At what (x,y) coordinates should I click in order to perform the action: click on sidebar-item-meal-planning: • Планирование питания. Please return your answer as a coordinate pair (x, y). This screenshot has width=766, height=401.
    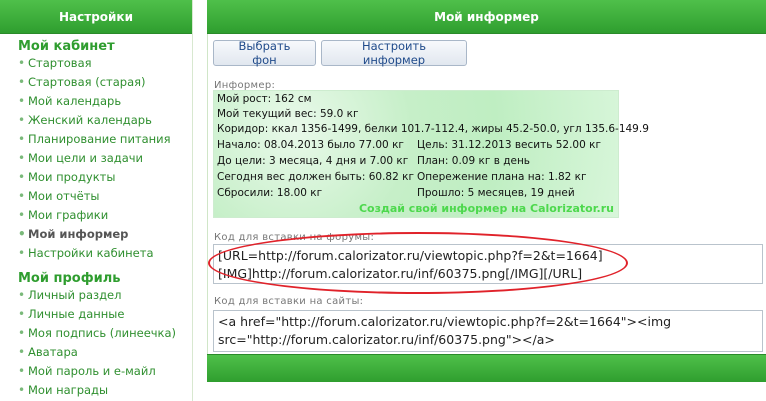
    Looking at the image, I should click on (96, 139).